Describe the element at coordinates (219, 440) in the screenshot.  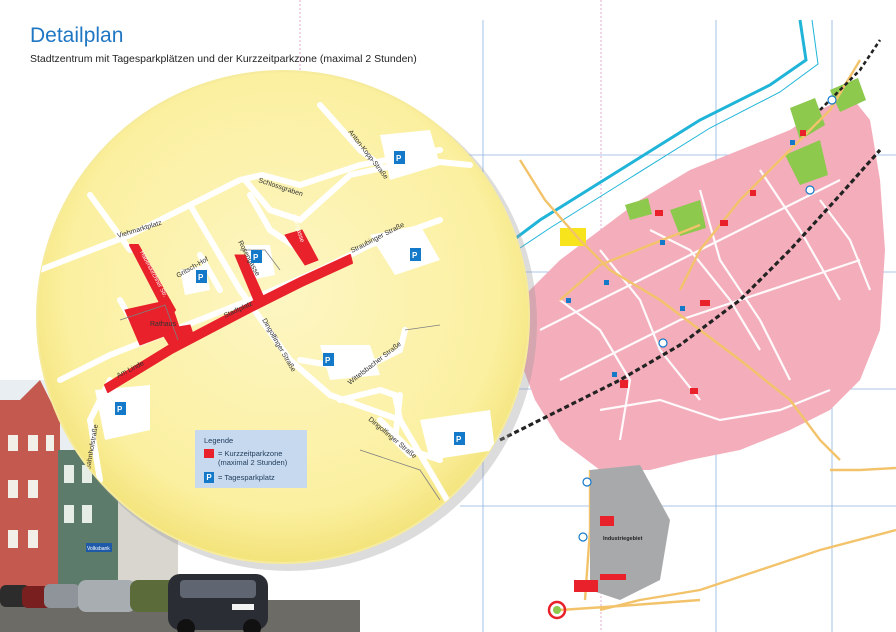
I see `legend-title: Legende` at that location.